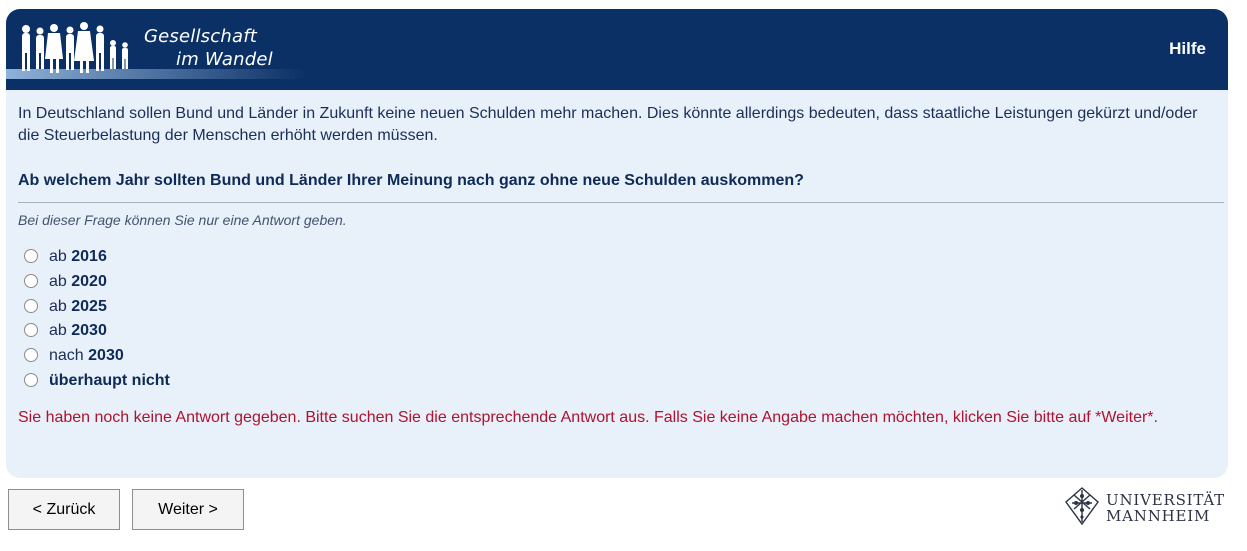 This screenshot has width=1247, height=551. I want to click on back-button: < Zurück, so click(64, 509).